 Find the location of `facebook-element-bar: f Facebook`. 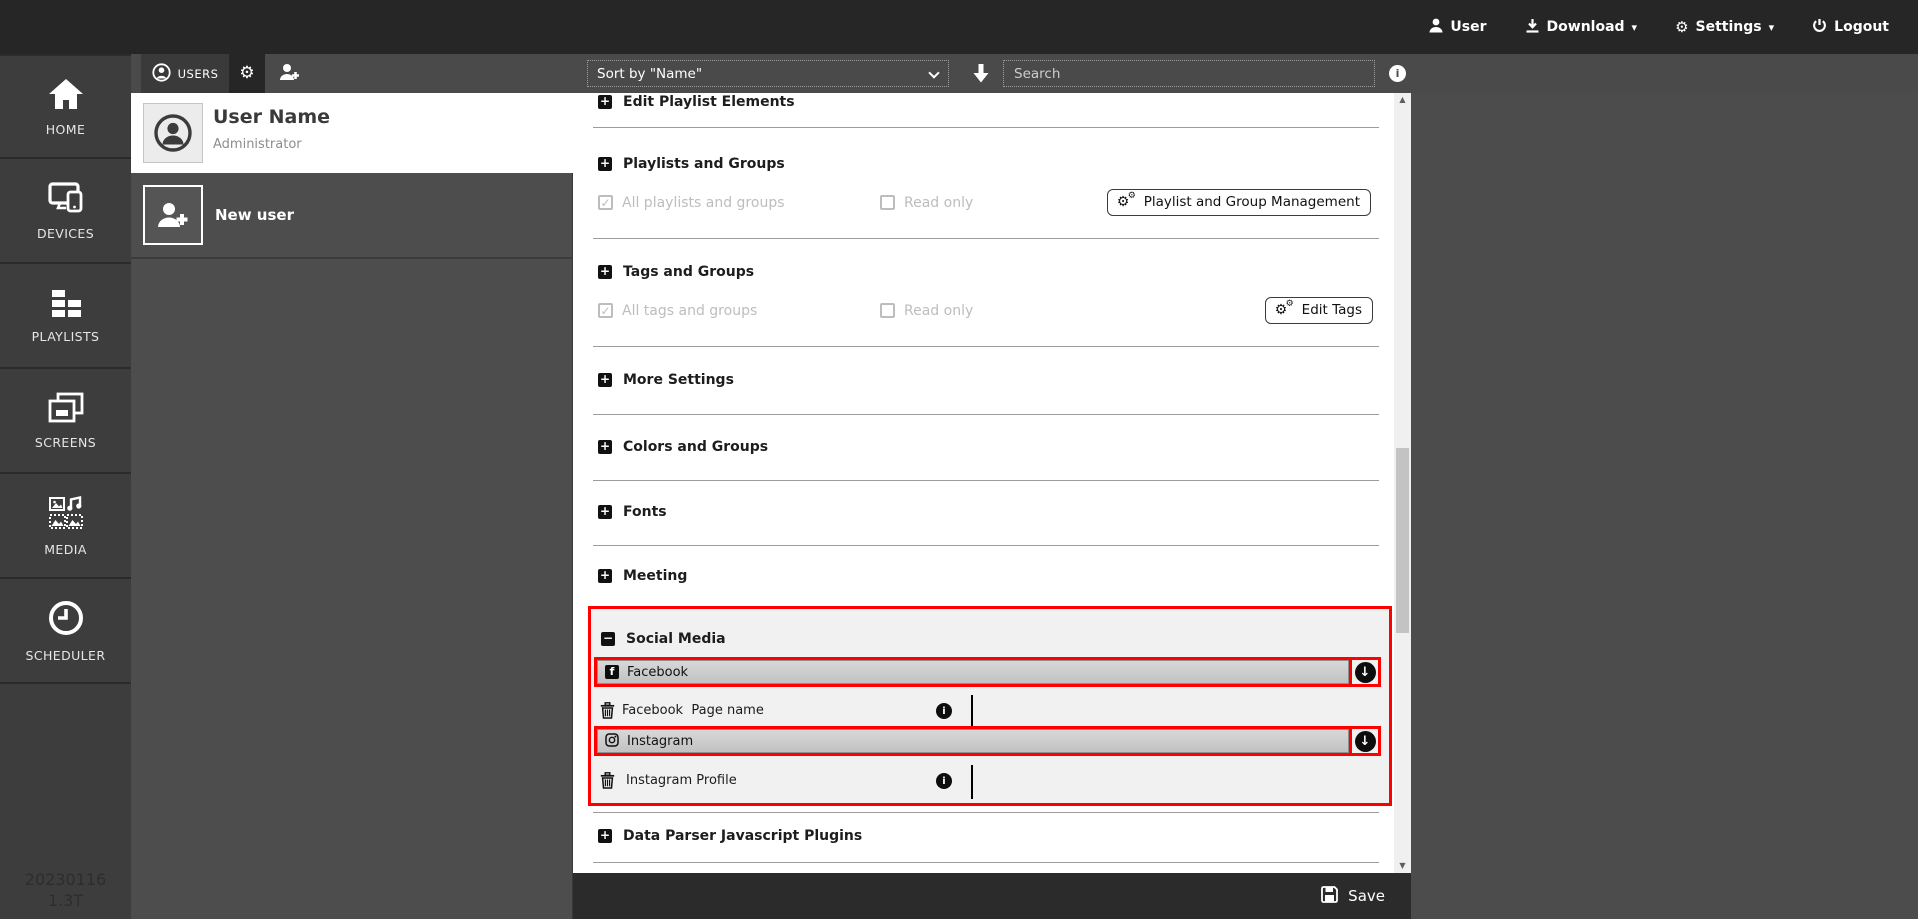

facebook-element-bar: f Facebook is located at coordinates (973, 672).